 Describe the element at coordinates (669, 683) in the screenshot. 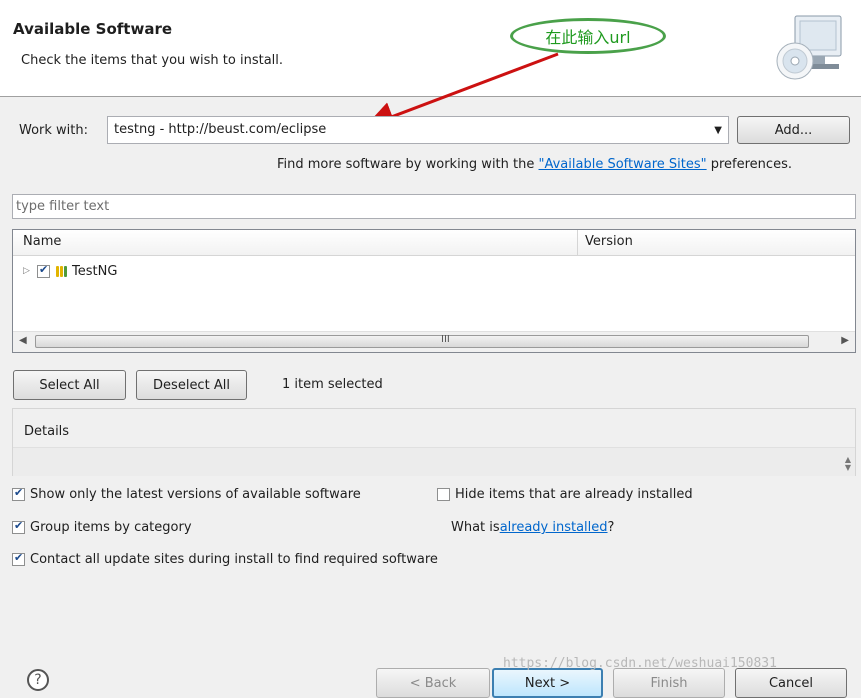

I see `finish-button: Finish` at that location.